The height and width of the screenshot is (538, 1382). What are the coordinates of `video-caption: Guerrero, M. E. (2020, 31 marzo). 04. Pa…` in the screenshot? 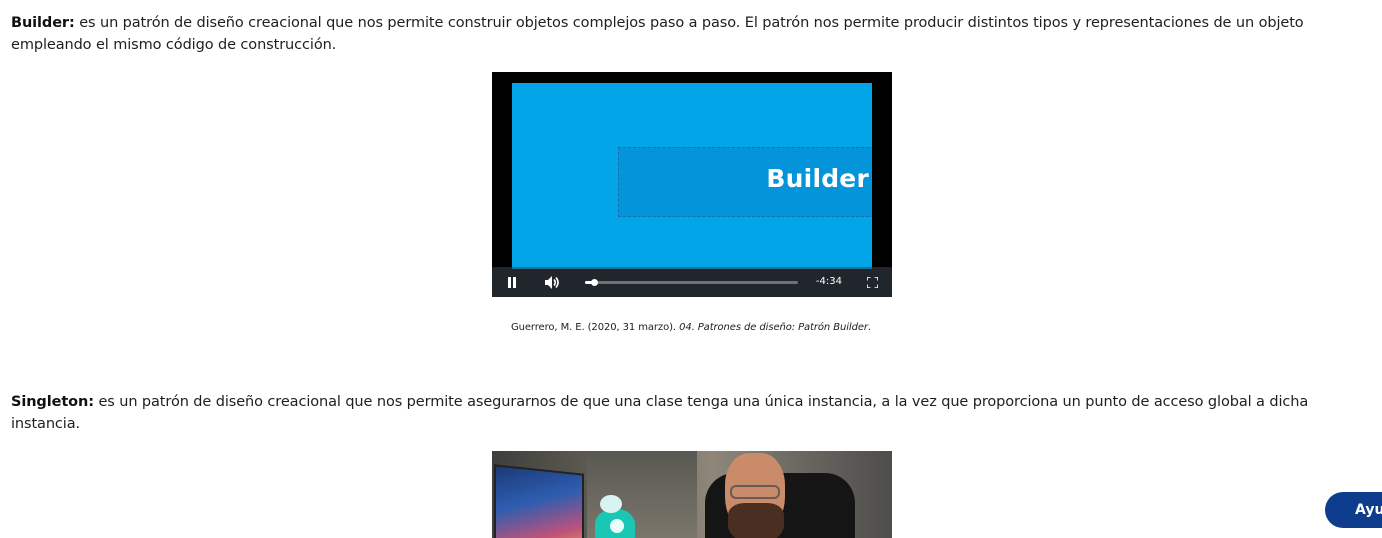 It's located at (691, 327).